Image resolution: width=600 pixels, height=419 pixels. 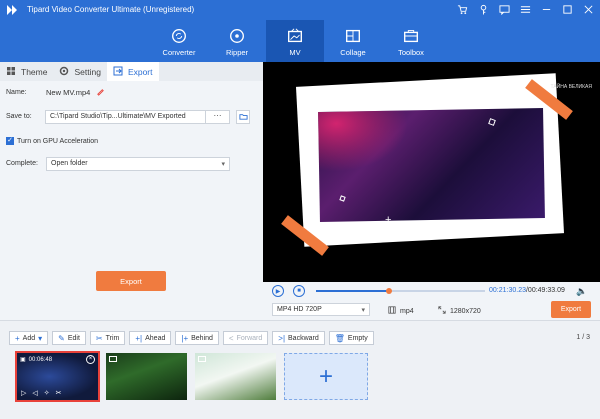 I want to click on nav-toolbox: Toolbox, so click(x=411, y=41).